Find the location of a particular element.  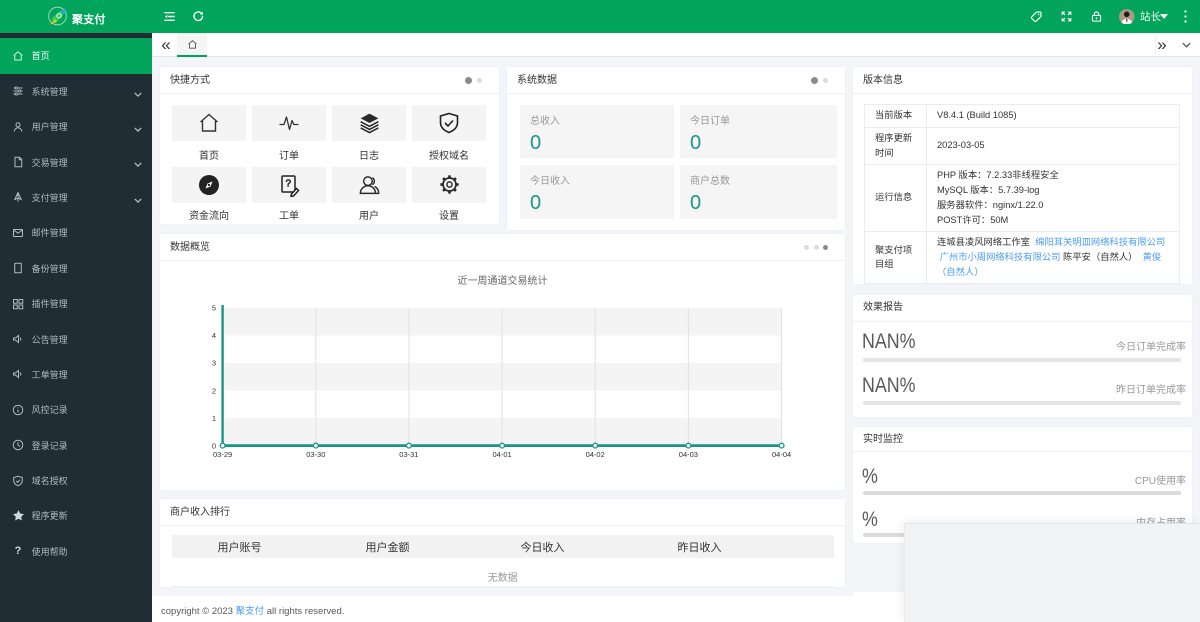

svg-text: 04-04 is located at coordinates (781, 454).